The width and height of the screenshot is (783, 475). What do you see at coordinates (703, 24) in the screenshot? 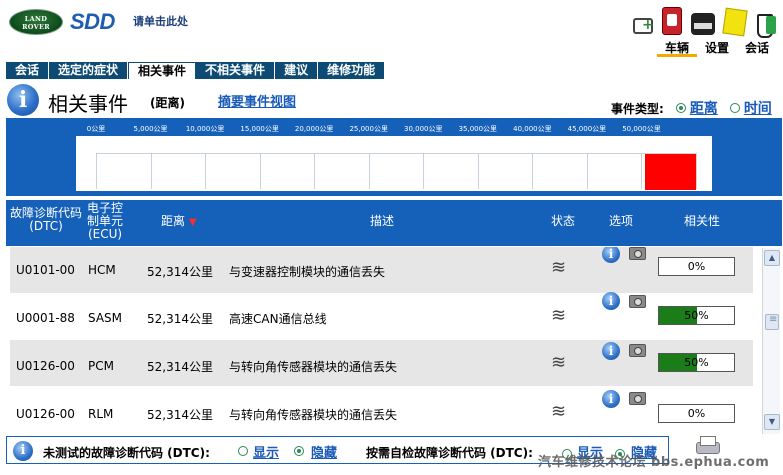
I see `vehicle-interface-icon` at bounding box center [703, 24].